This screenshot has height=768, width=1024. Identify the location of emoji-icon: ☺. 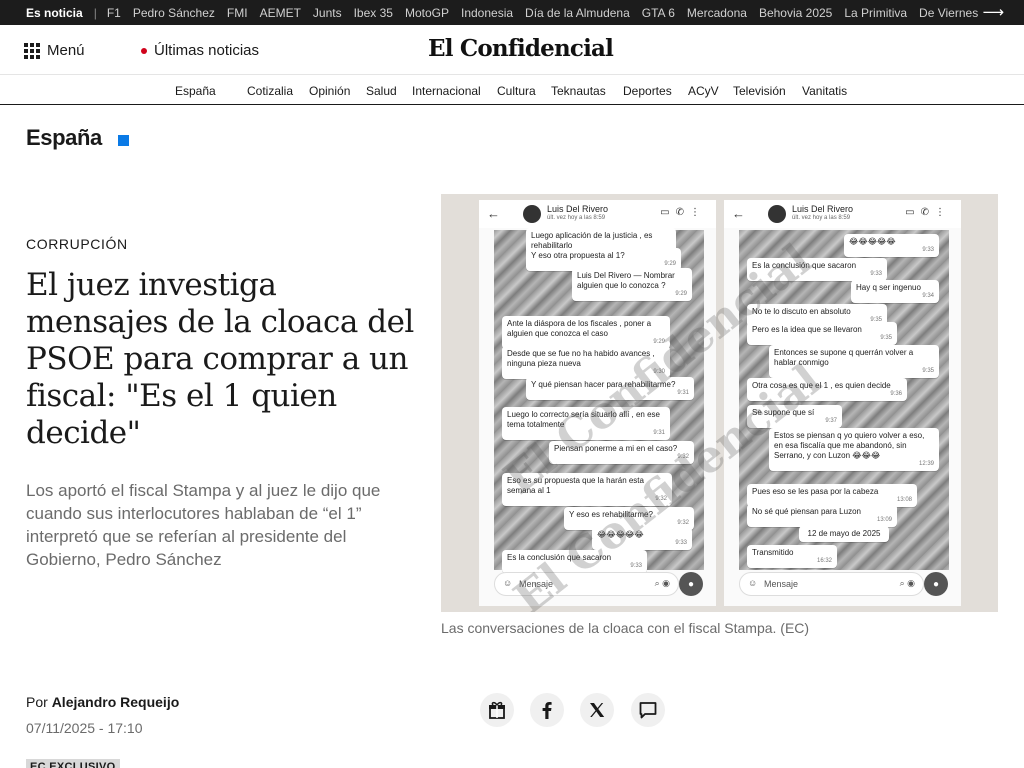
(753, 583).